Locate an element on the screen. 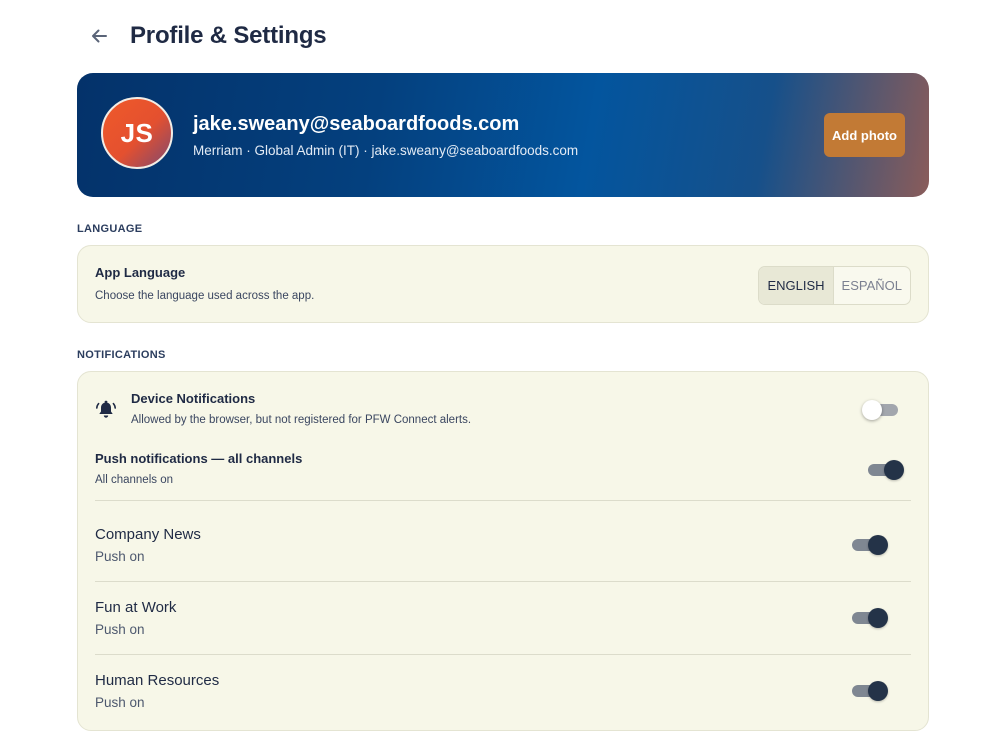 This screenshot has width=995, height=731. page-header: Profile & Settings is located at coordinates (207, 36).